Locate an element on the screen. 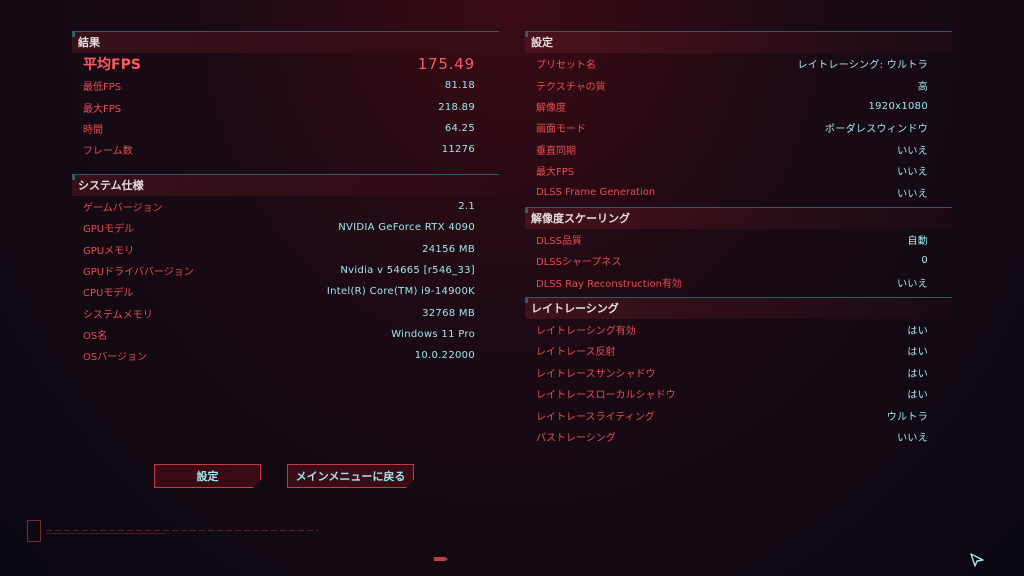  system-row: OS名 Windows 11 Pro is located at coordinates (279, 334).